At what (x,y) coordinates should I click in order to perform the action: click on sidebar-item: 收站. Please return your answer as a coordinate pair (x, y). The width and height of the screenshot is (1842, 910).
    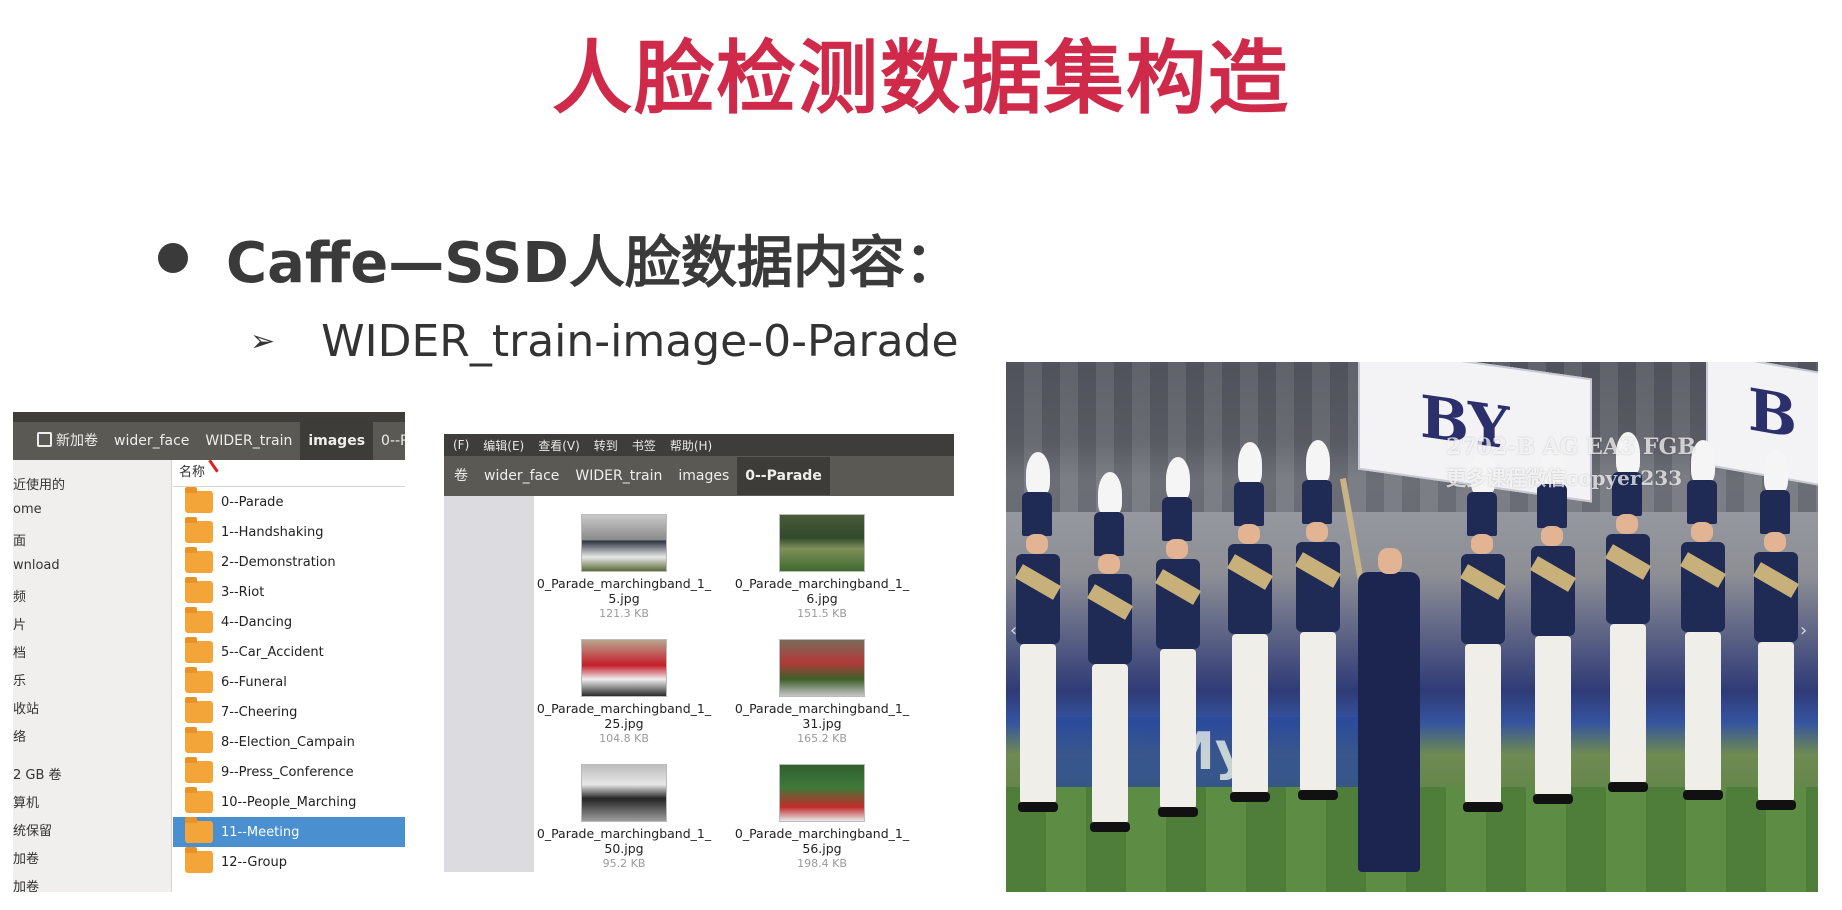
    Looking at the image, I should click on (92, 707).